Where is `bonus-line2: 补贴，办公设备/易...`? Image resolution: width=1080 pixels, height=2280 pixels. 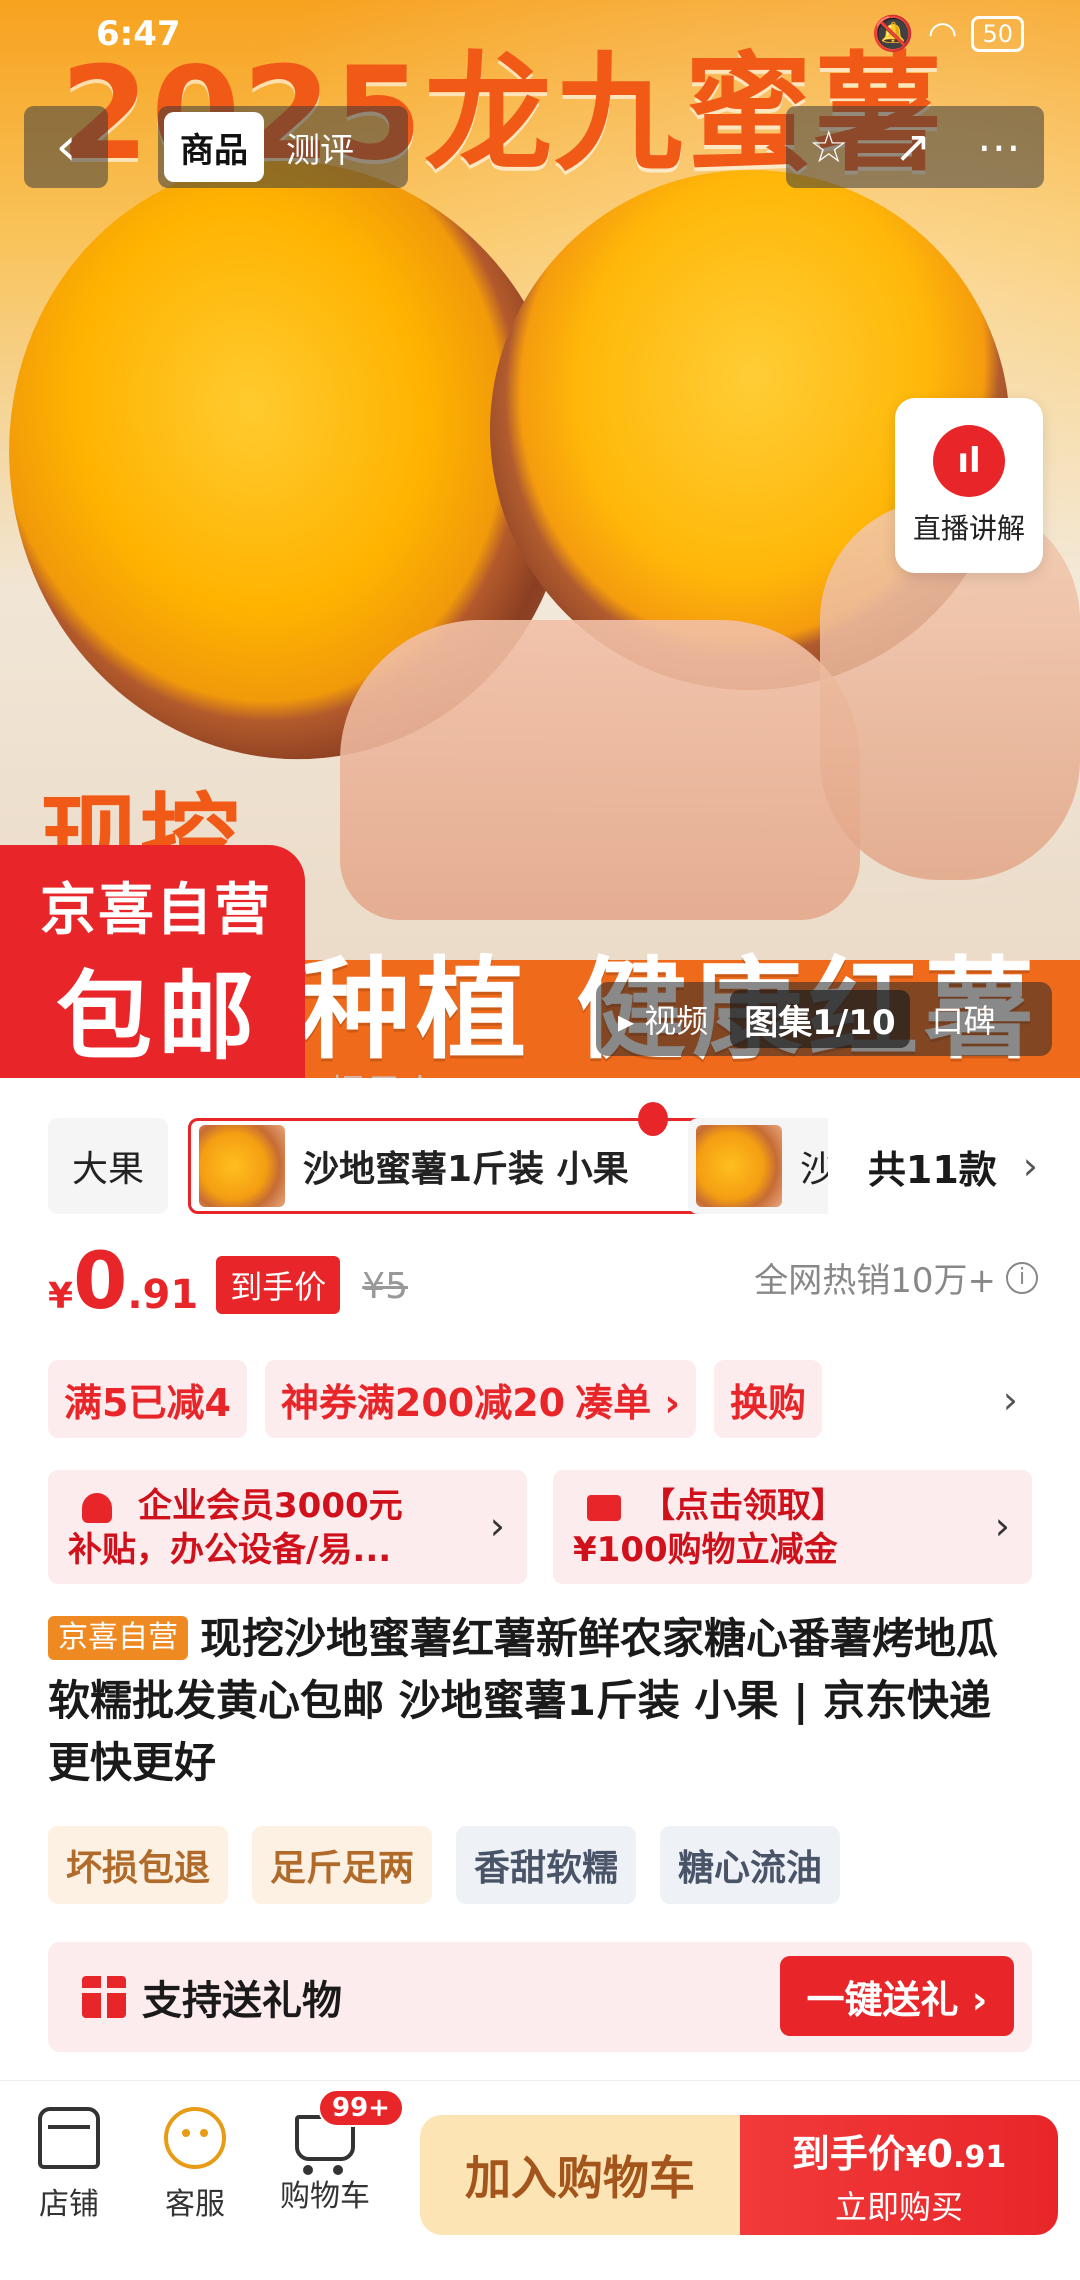
bonus-line2: 补贴，办公设备/易... is located at coordinates (230, 1550).